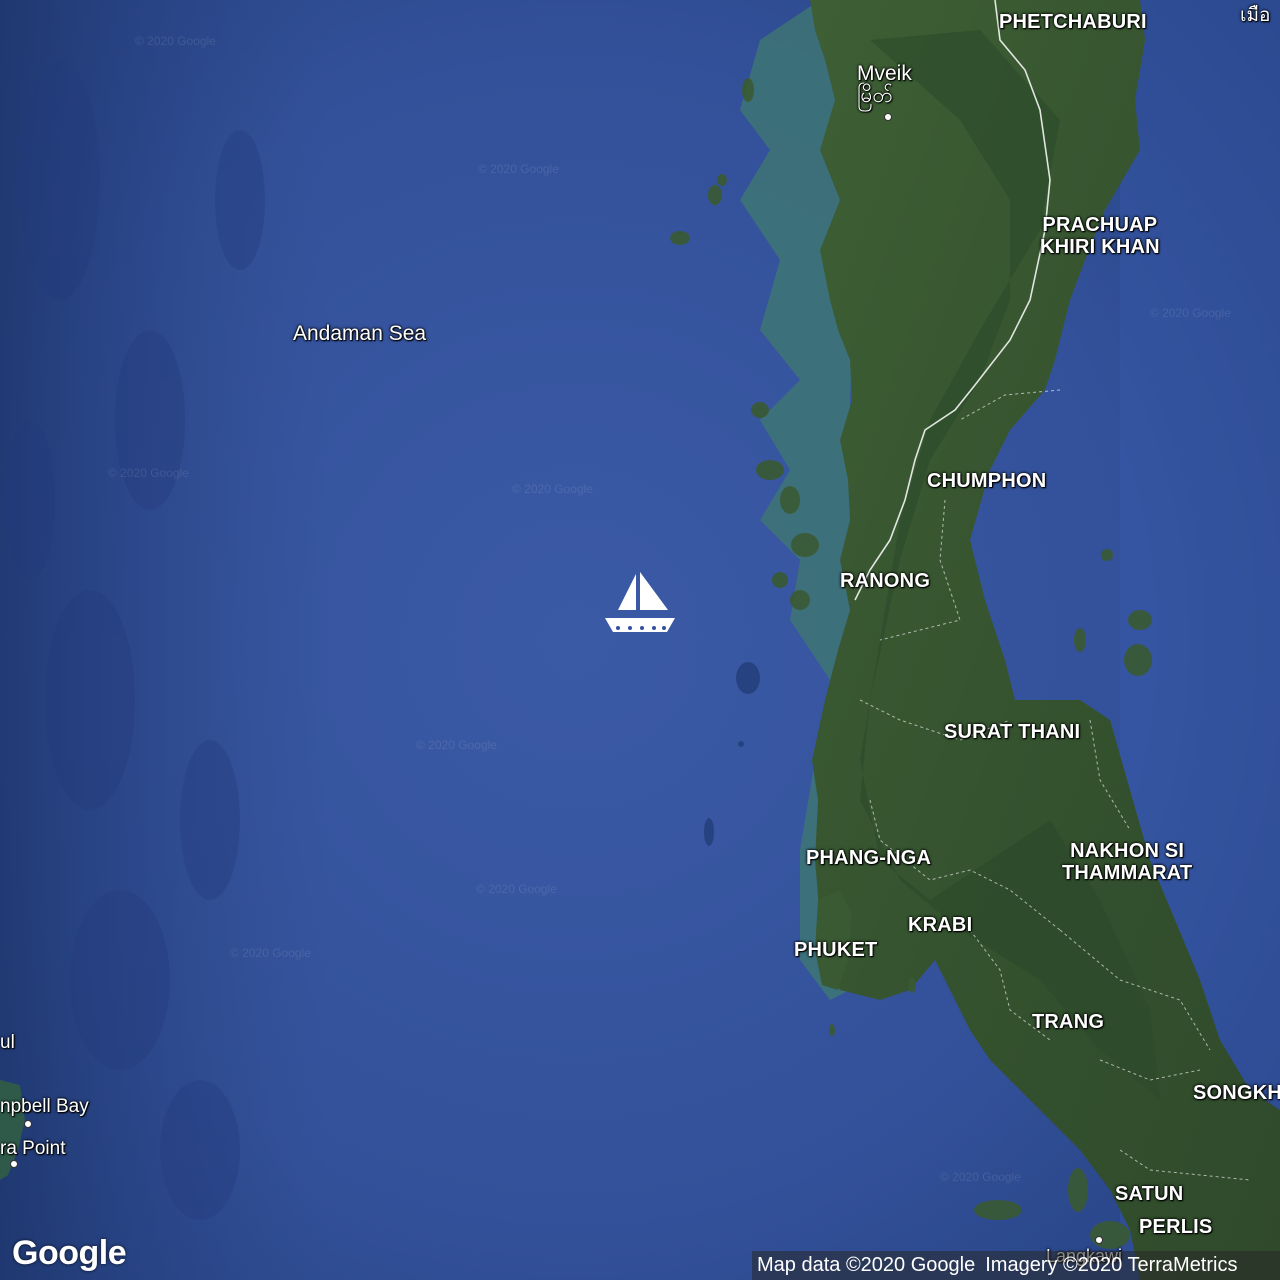  What do you see at coordinates (1099, 1240) in the screenshot?
I see `city-dot-langkawi` at bounding box center [1099, 1240].